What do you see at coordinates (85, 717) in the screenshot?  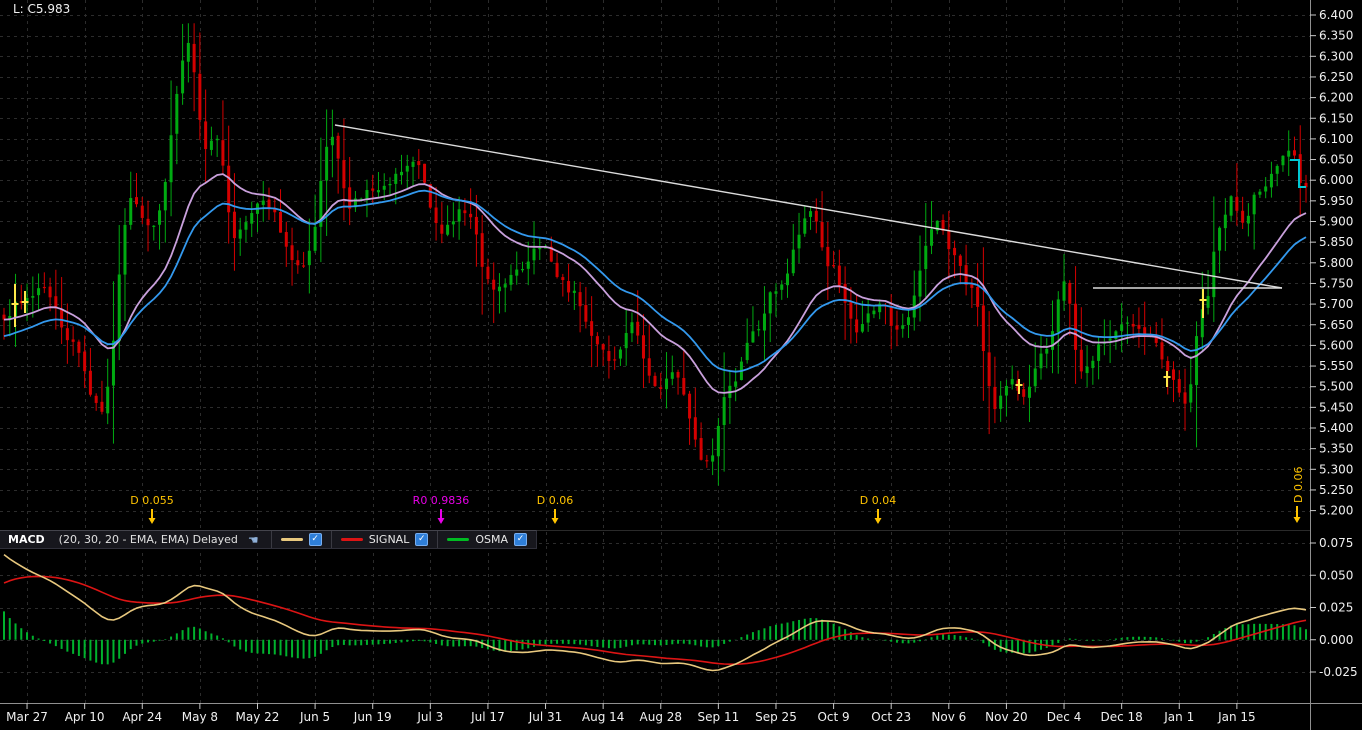 I see `date-tick-label: Apr 10` at bounding box center [85, 717].